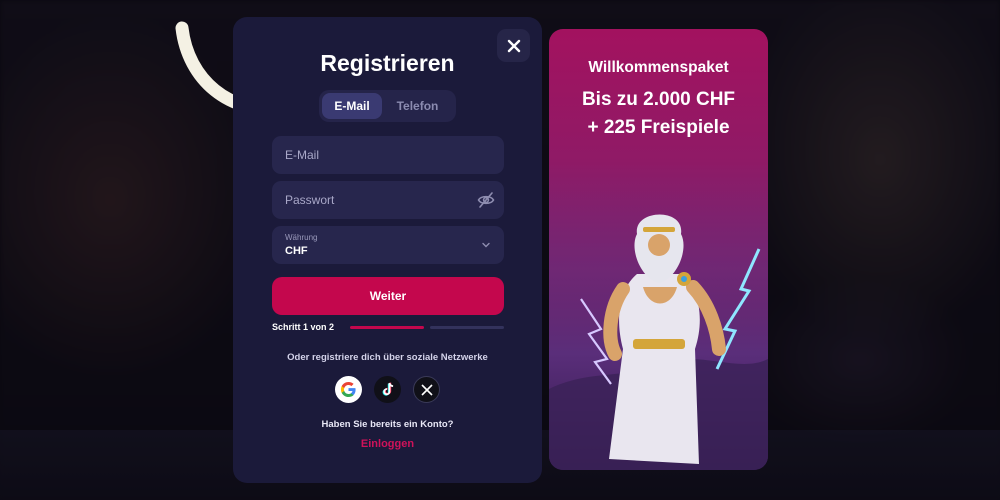  I want to click on promo-bonus-amount: Bis zu 2.000 CHF, so click(658, 99).